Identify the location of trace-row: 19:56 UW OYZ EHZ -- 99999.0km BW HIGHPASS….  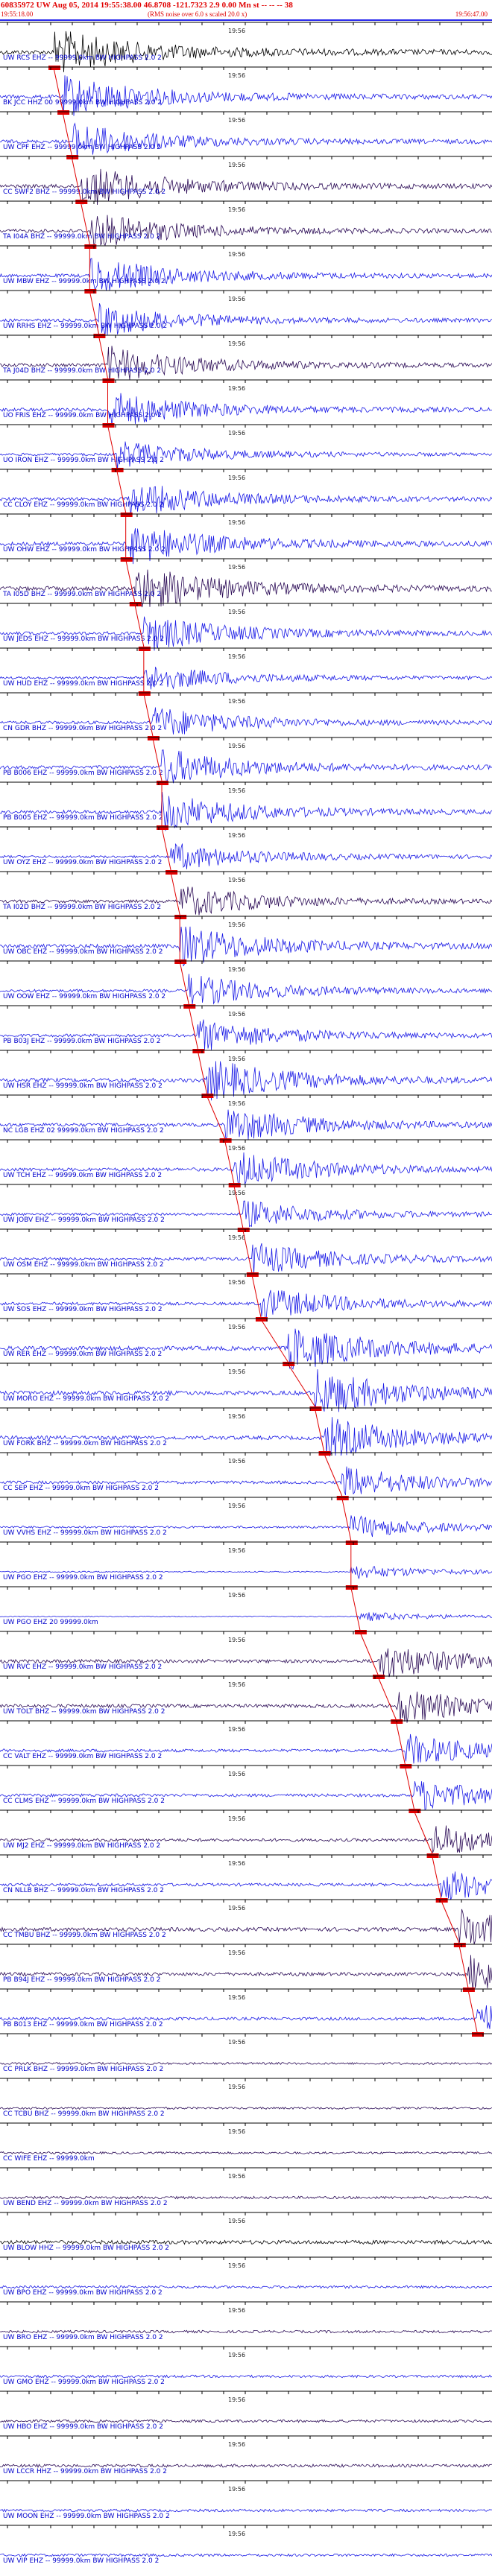
(246, 851).